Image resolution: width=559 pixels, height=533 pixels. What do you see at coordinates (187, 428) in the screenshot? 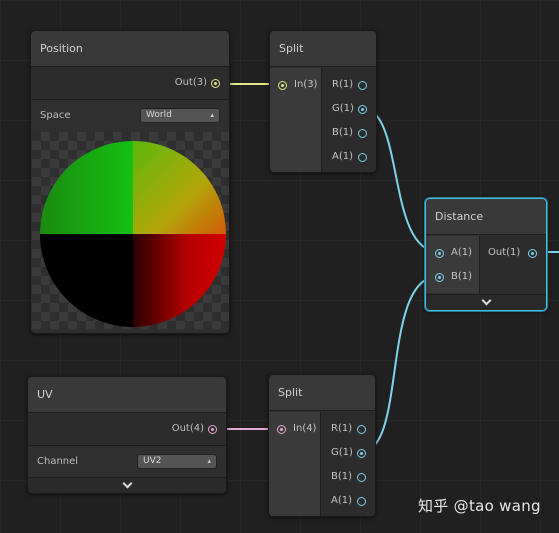
I see `uv-output-label: Out(4)` at bounding box center [187, 428].